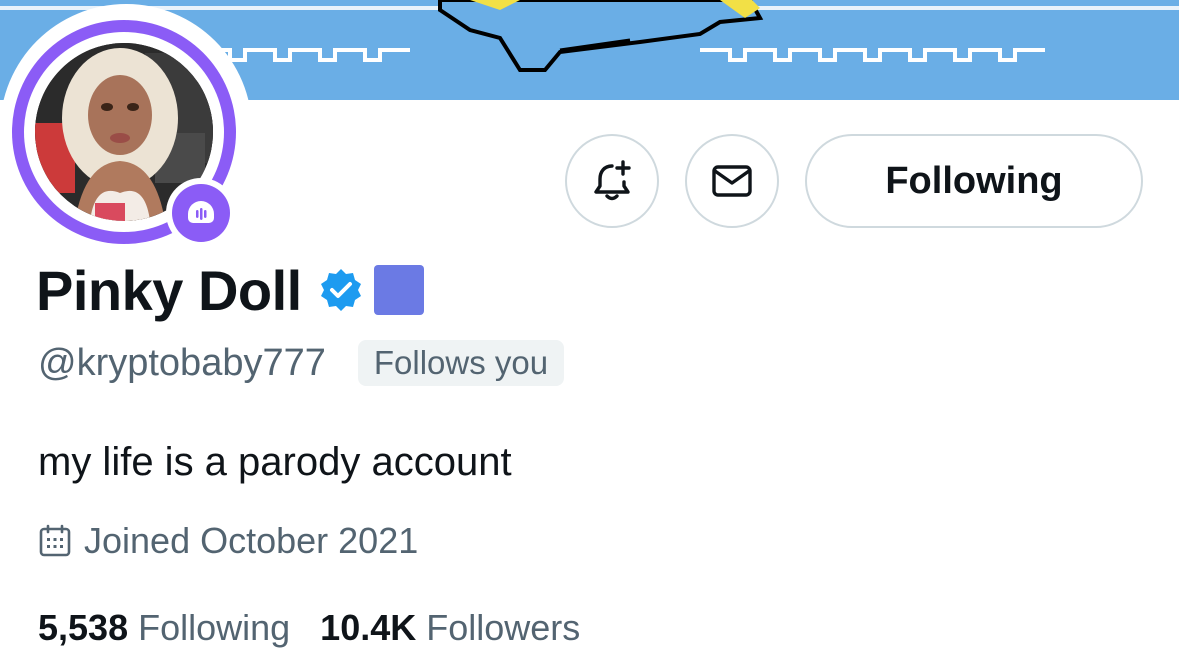  I want to click on handle-row: @kryptobaby777 Follows you, so click(301, 363).